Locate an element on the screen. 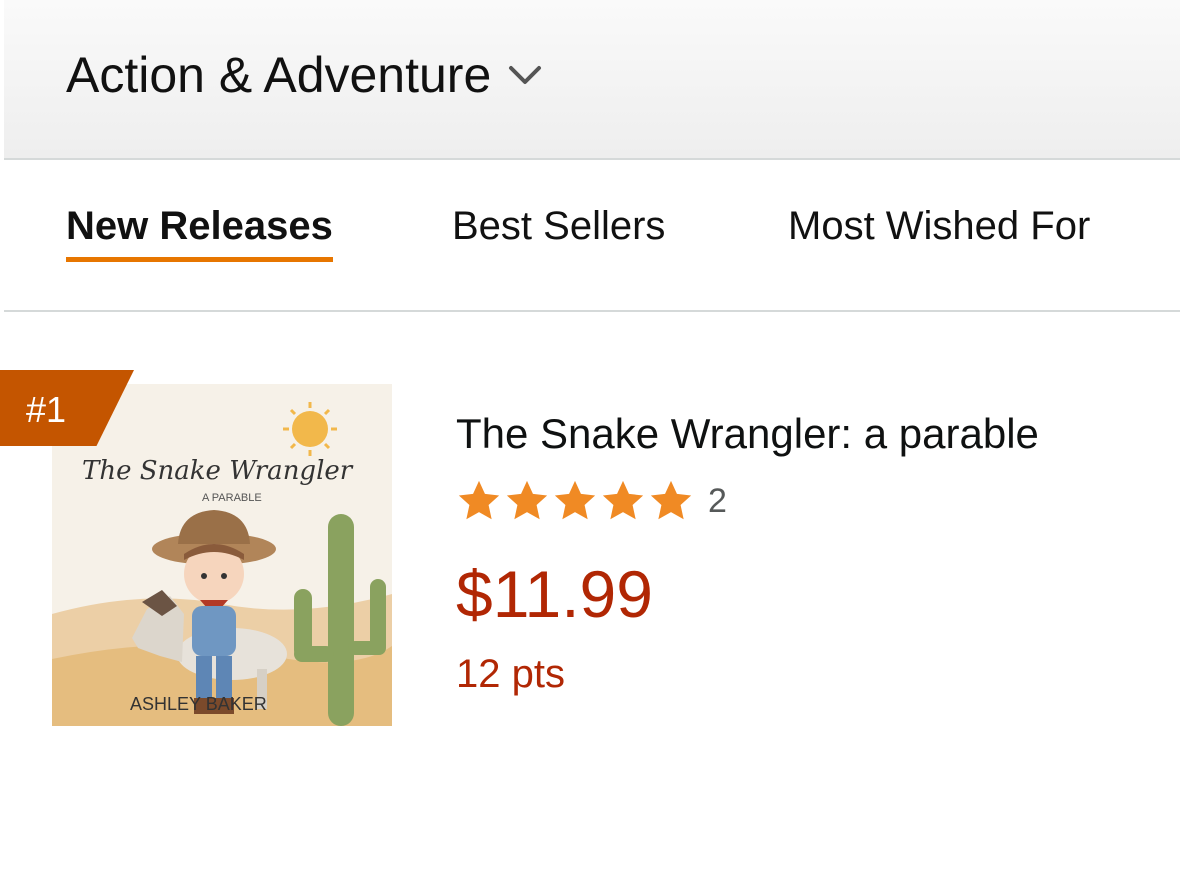 The image size is (1180, 883). product-title-link: The Snake Wrangler: a parable is located at coordinates (747, 434).